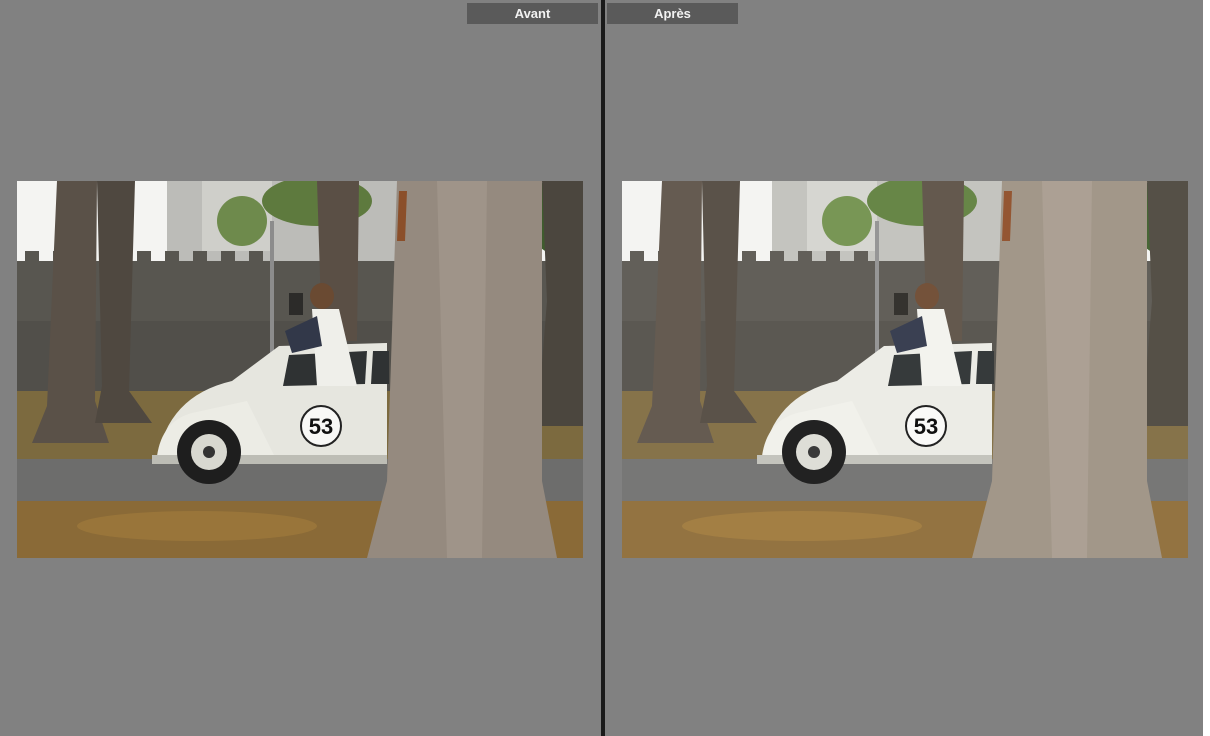 The image size is (1210, 736). I want to click on after-label: Après, so click(672, 13).